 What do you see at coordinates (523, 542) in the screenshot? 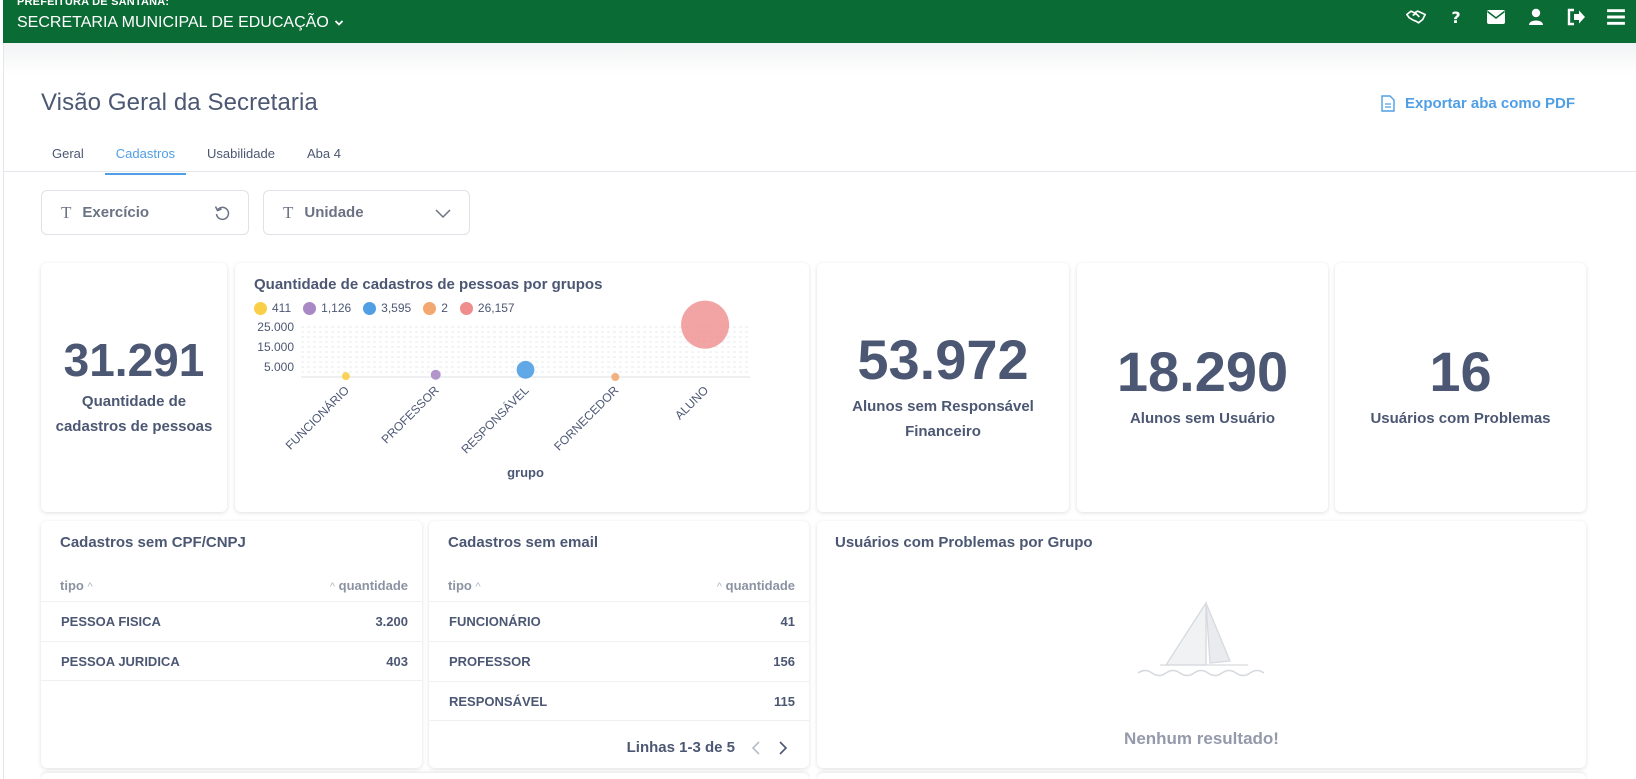
I see `table-title: Cadastros sem email` at bounding box center [523, 542].